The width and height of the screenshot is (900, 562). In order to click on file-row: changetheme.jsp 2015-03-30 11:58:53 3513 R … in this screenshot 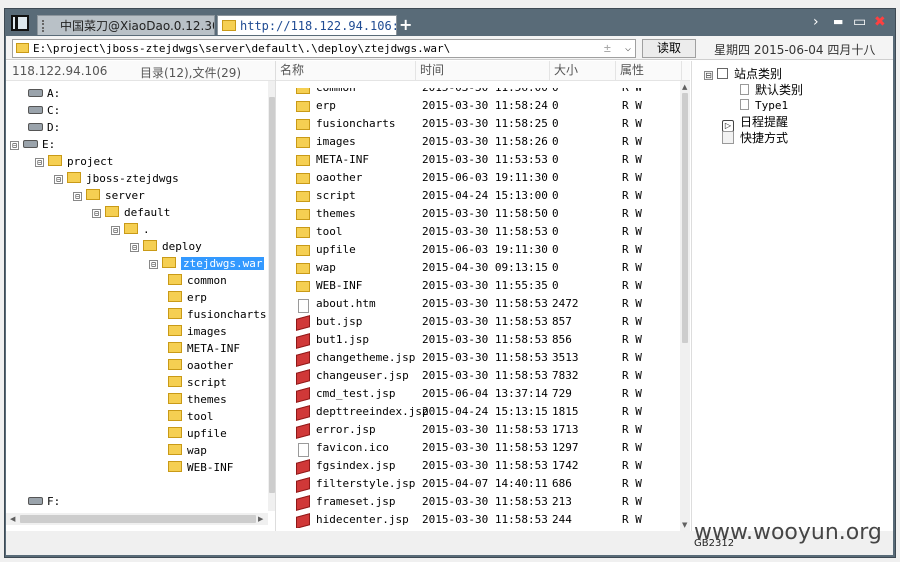, I will do `click(478, 358)`.